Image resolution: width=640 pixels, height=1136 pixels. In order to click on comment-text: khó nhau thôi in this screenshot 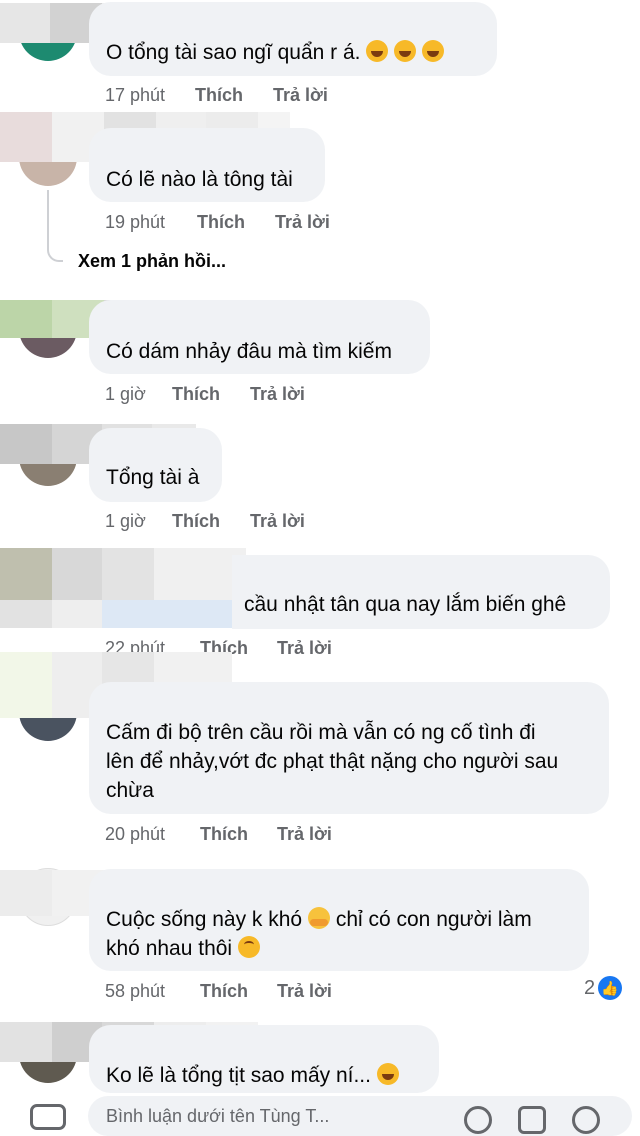, I will do `click(169, 948)`.